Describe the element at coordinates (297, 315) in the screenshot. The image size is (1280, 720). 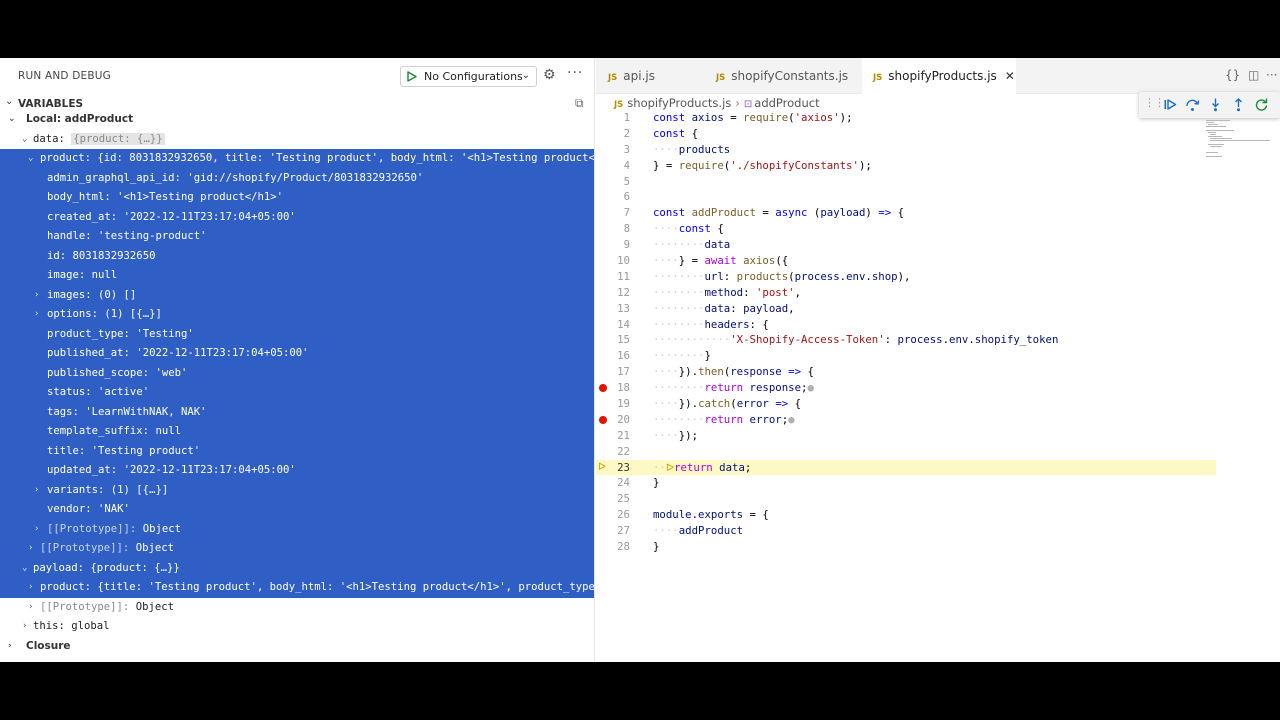
I see `variable-row: › options: (1) [{…}]` at that location.